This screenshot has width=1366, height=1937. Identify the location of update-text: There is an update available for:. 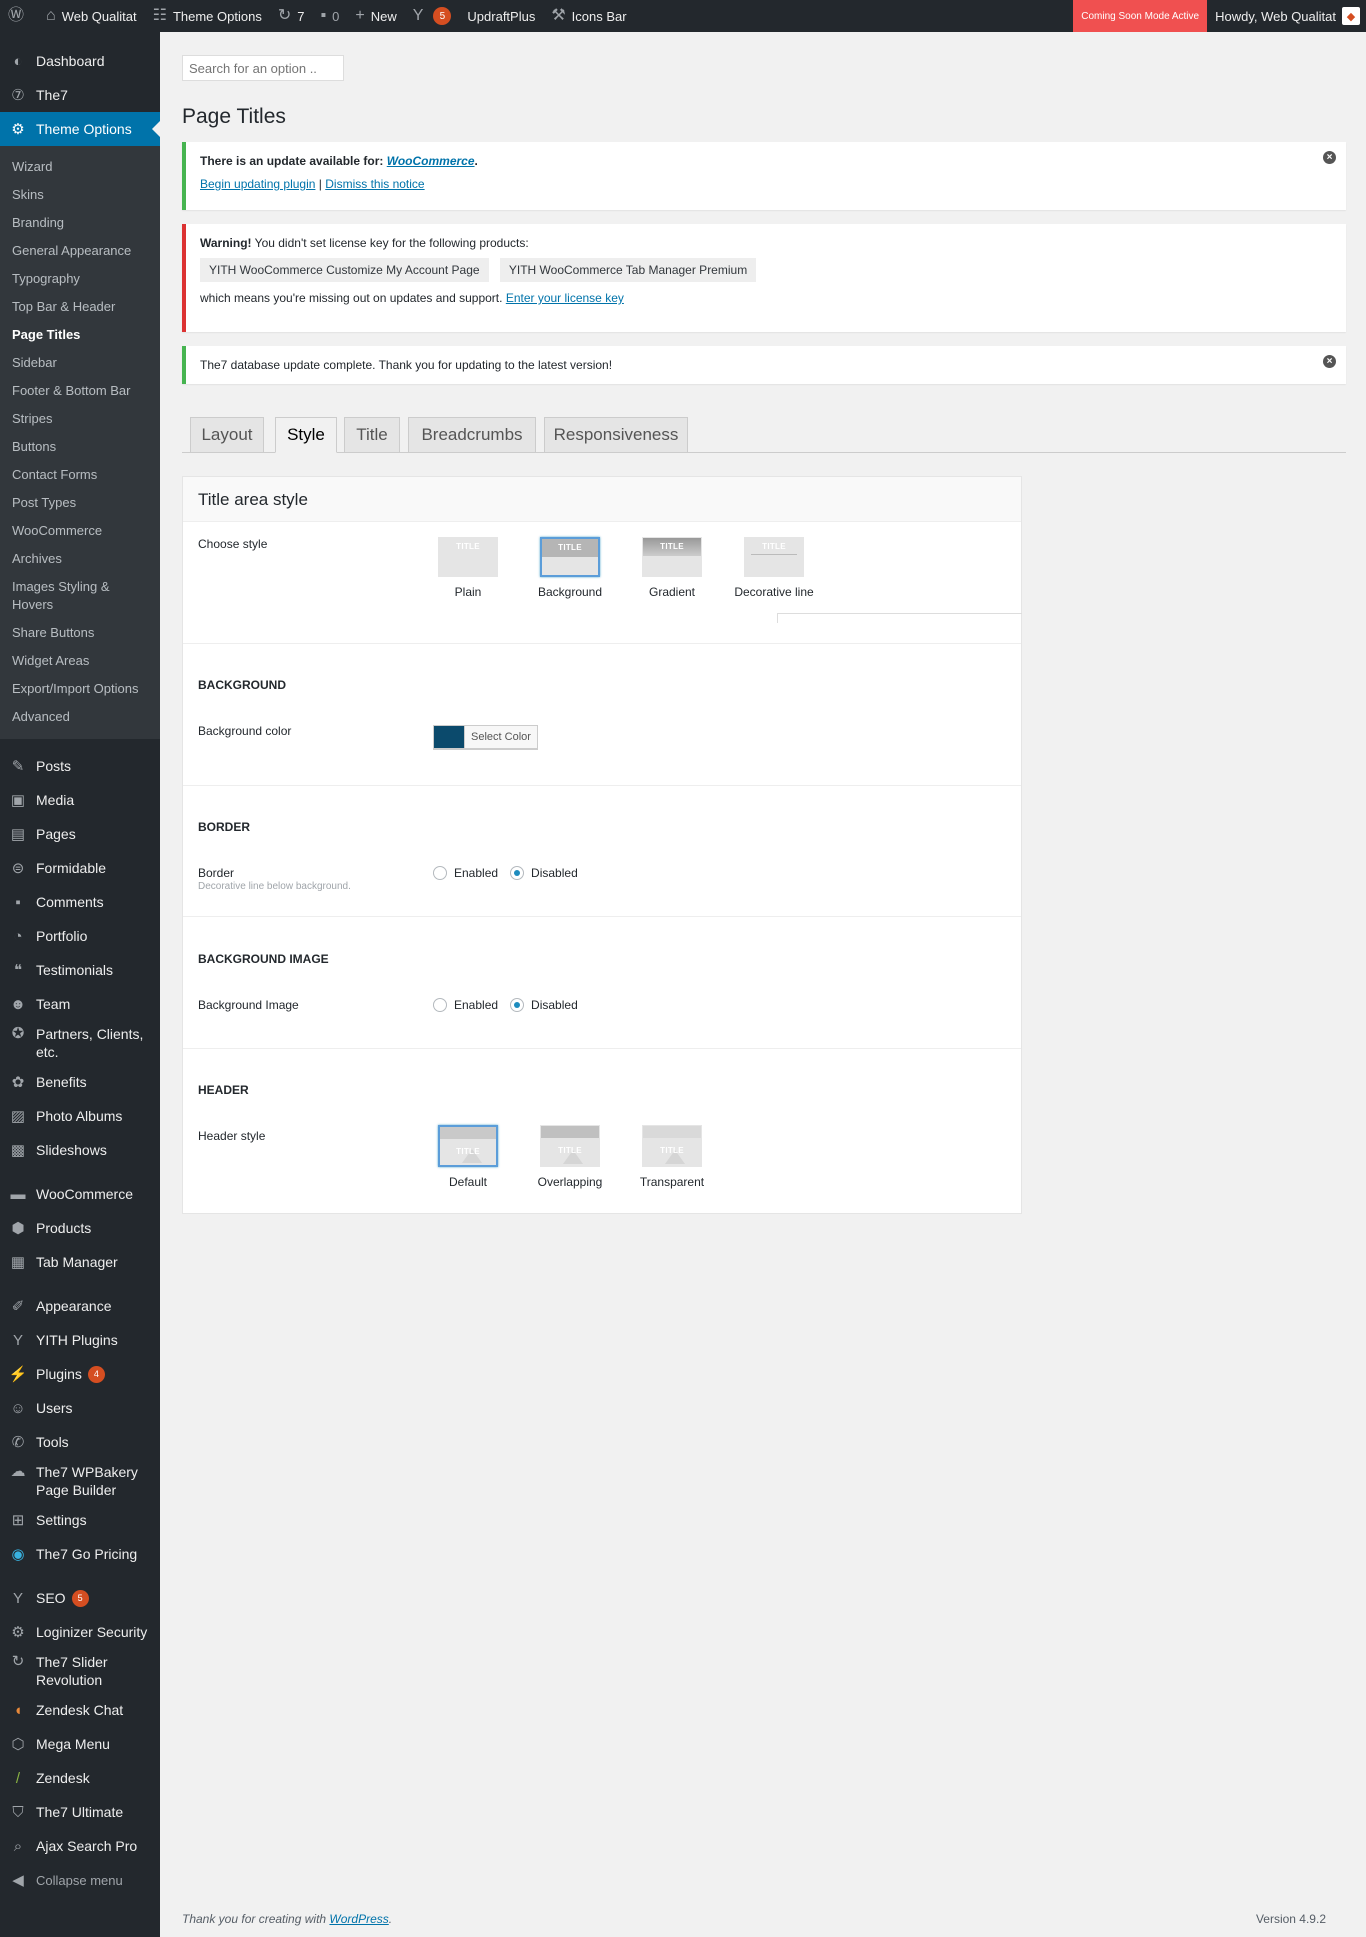
(292, 161).